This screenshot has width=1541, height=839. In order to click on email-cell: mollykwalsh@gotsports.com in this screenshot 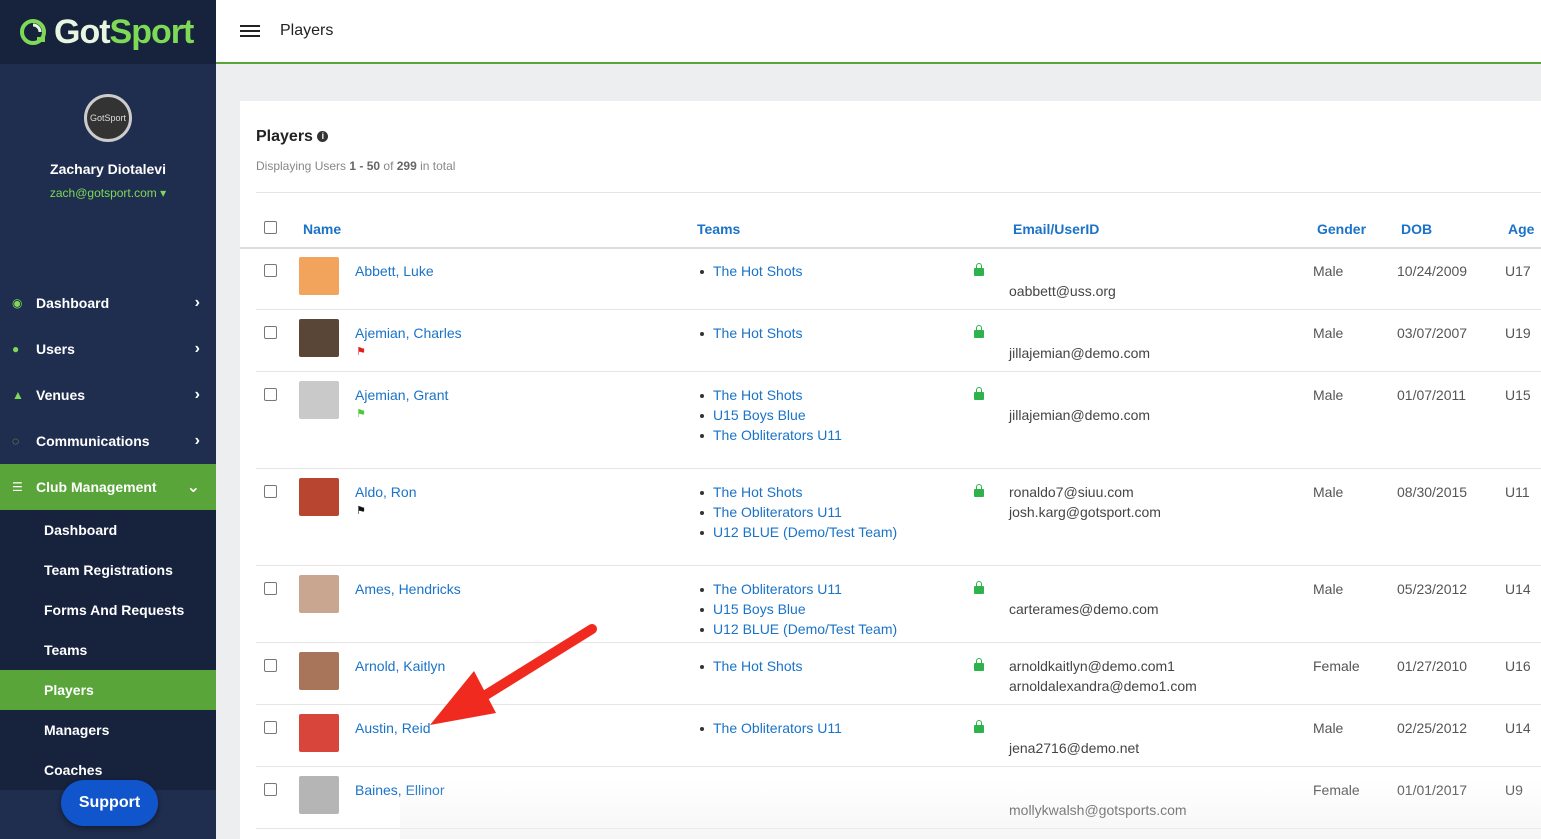, I will do `click(1098, 802)`.